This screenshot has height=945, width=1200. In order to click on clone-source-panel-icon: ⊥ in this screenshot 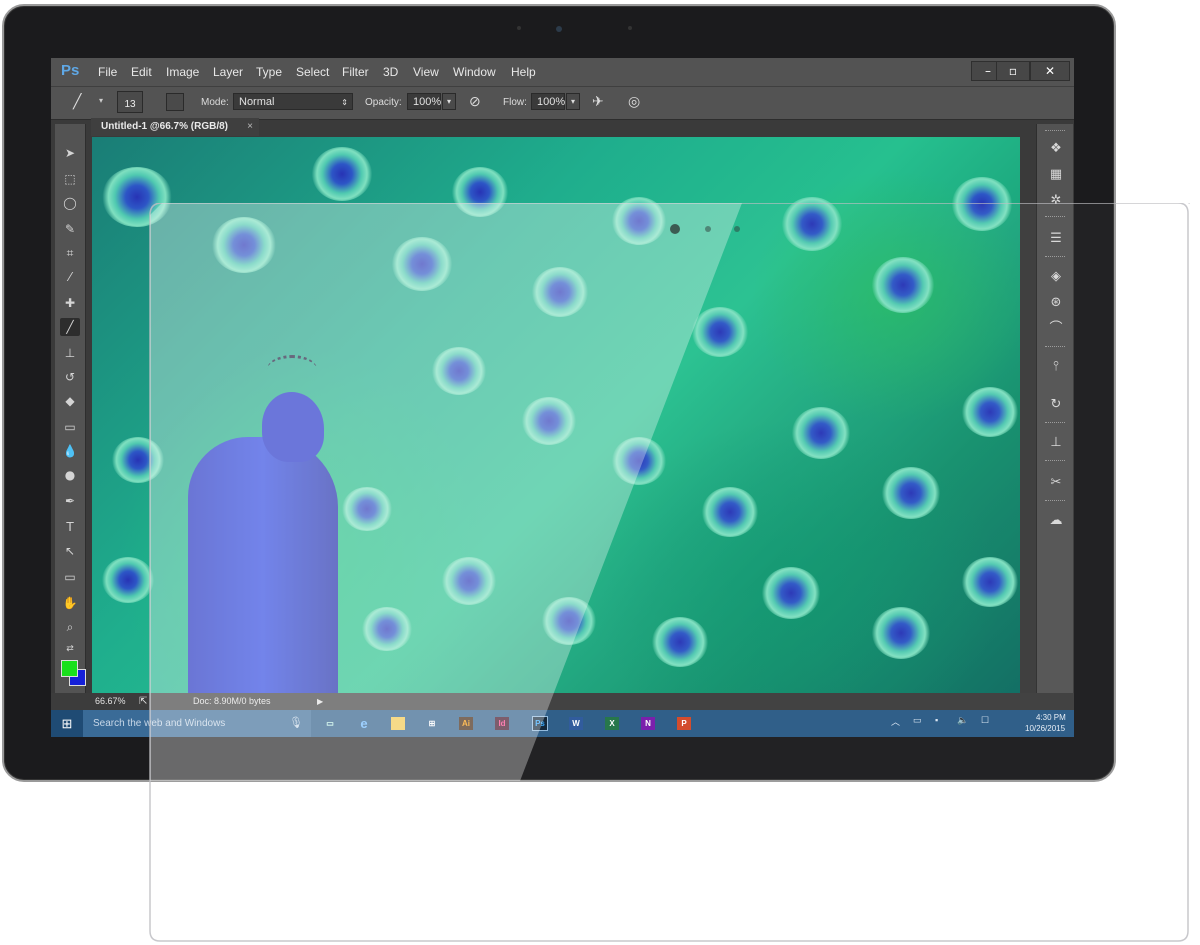, I will do `click(1056, 443)`.